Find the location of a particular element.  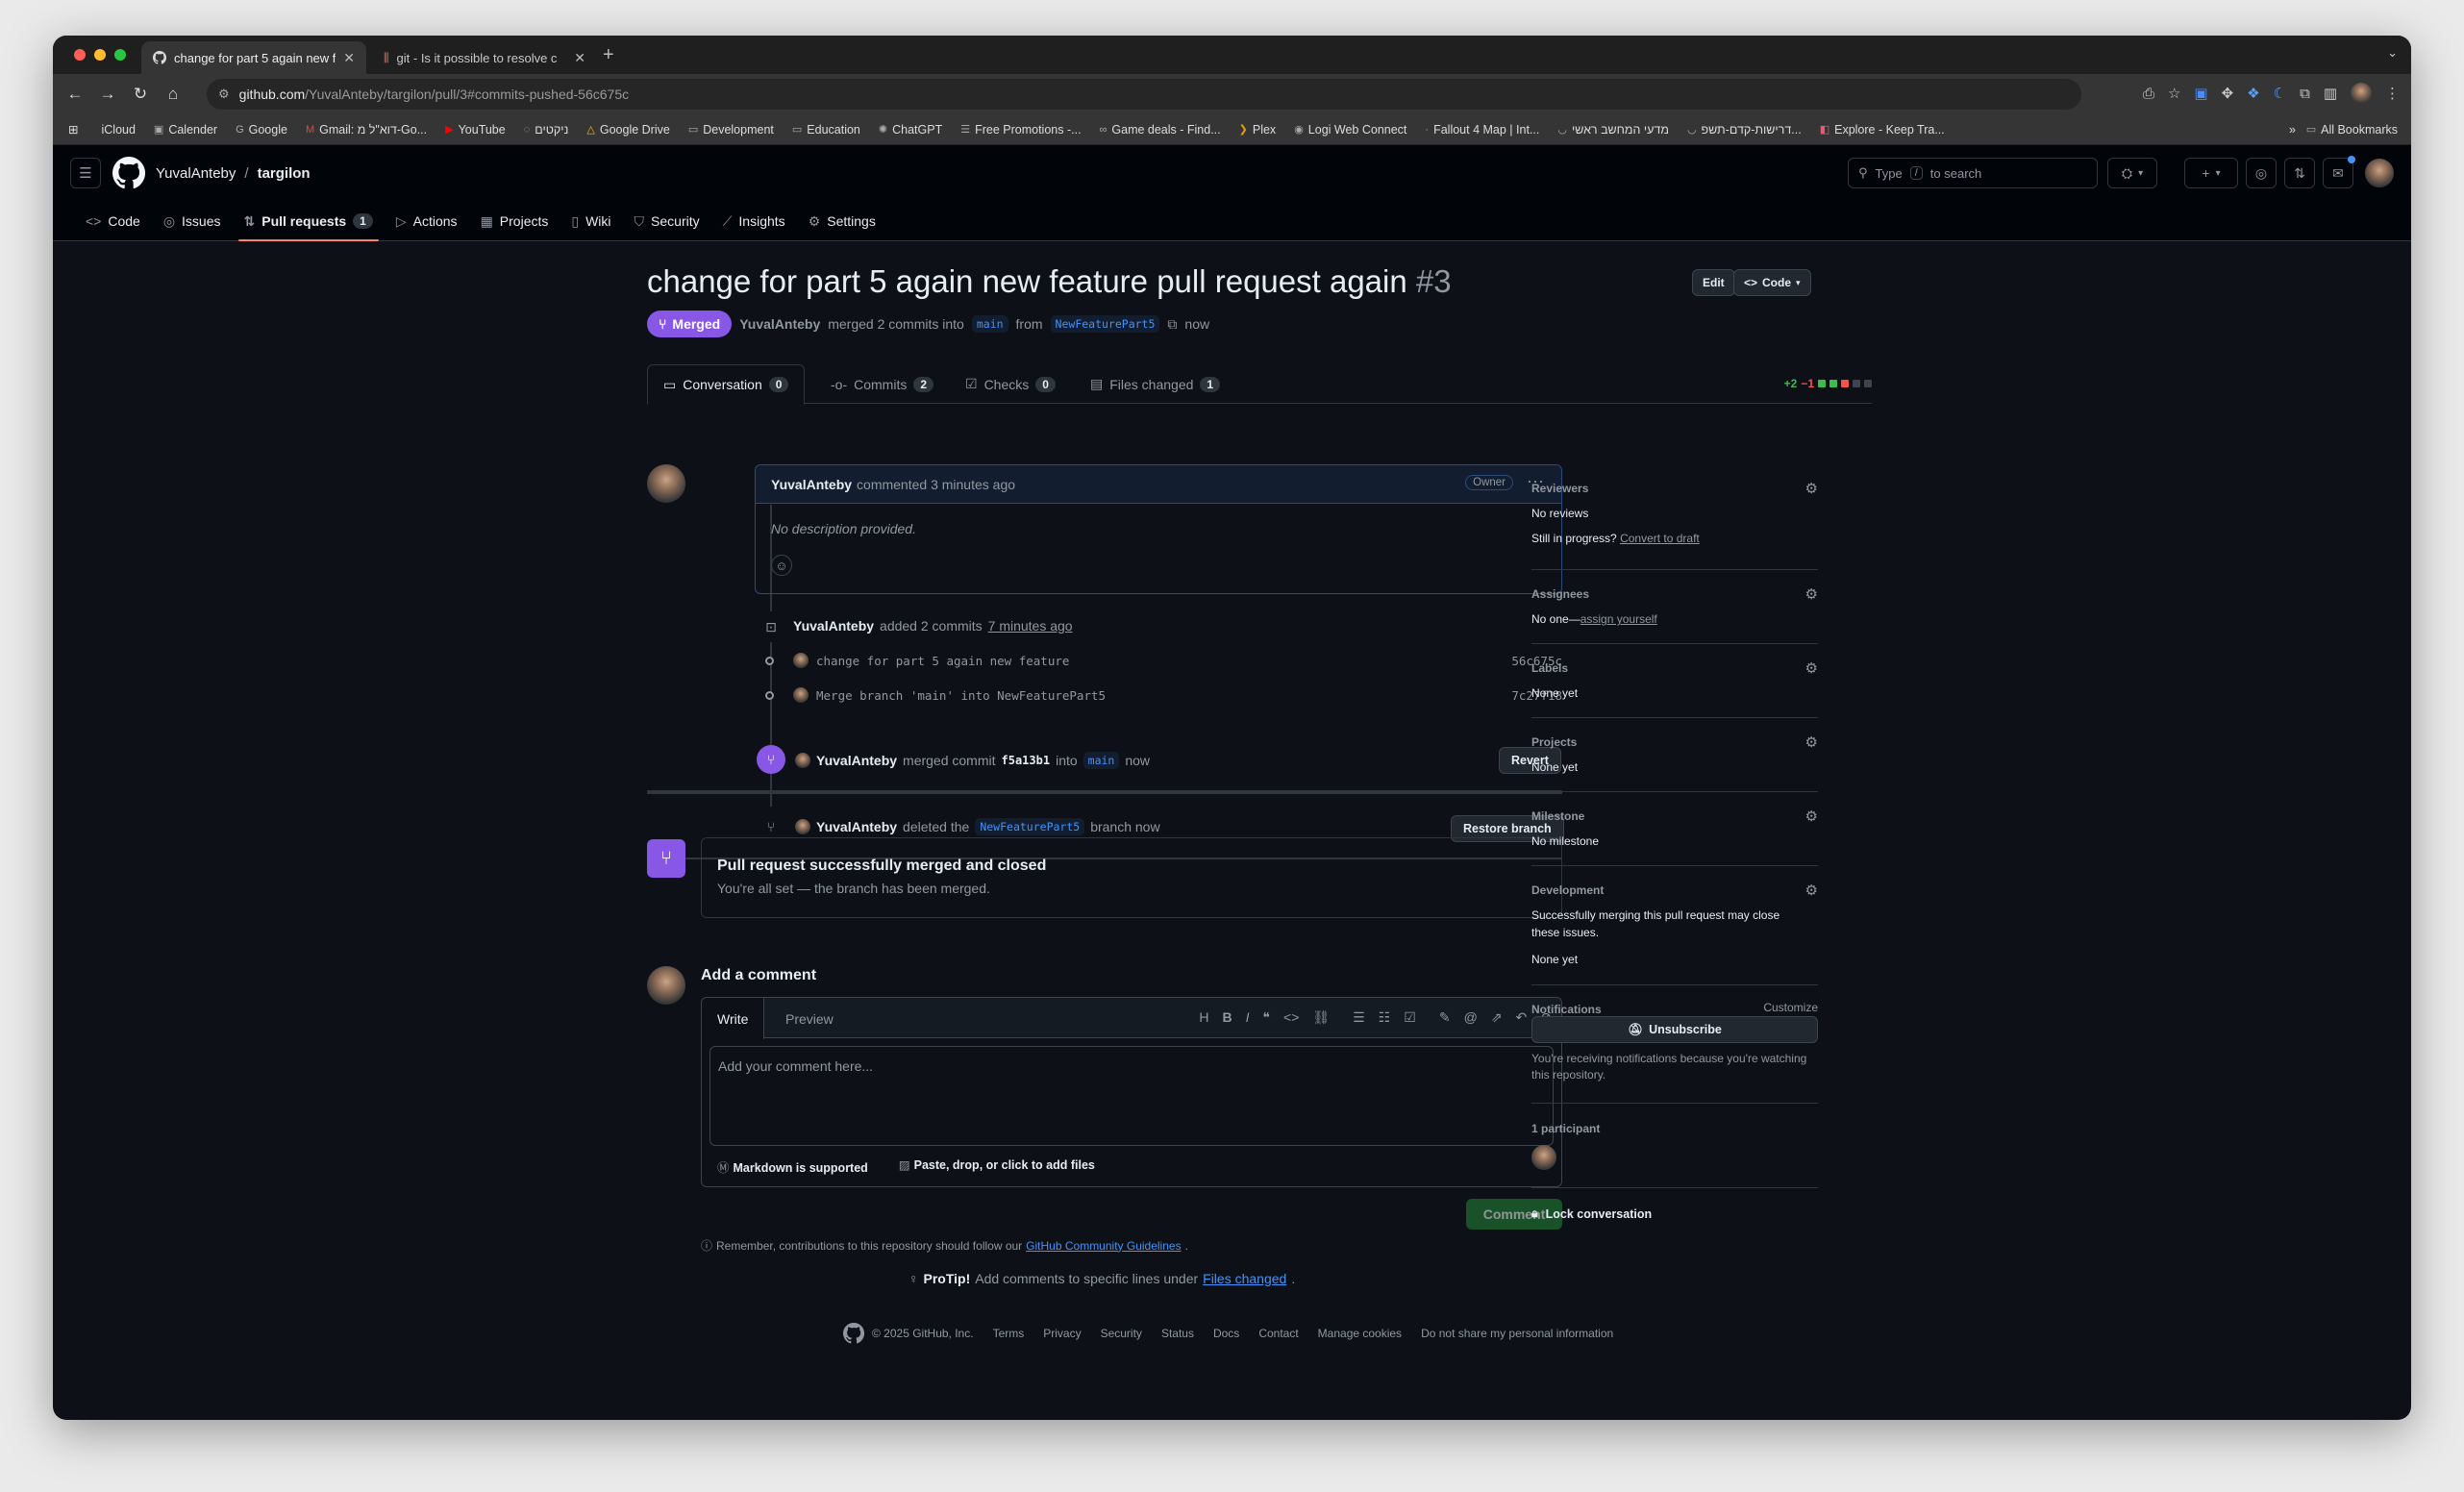

footer-link-security: Security is located at coordinates (1121, 1333).